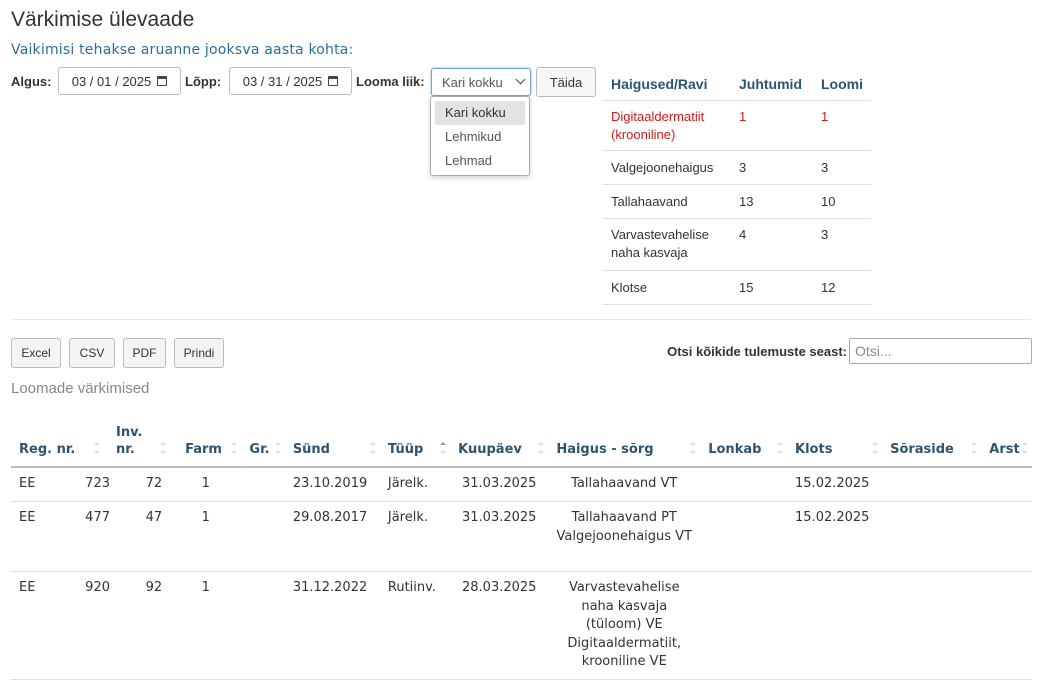 The height and width of the screenshot is (680, 1050). I want to click on divider, so click(521, 319).